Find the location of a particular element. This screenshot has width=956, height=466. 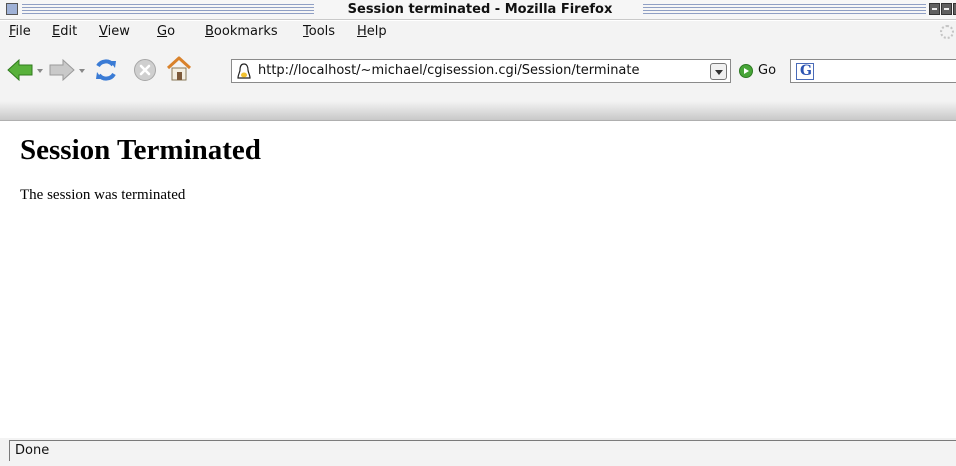

menu-bar: File Edit View Go Bookmarks Tools Help is located at coordinates (478, 32).